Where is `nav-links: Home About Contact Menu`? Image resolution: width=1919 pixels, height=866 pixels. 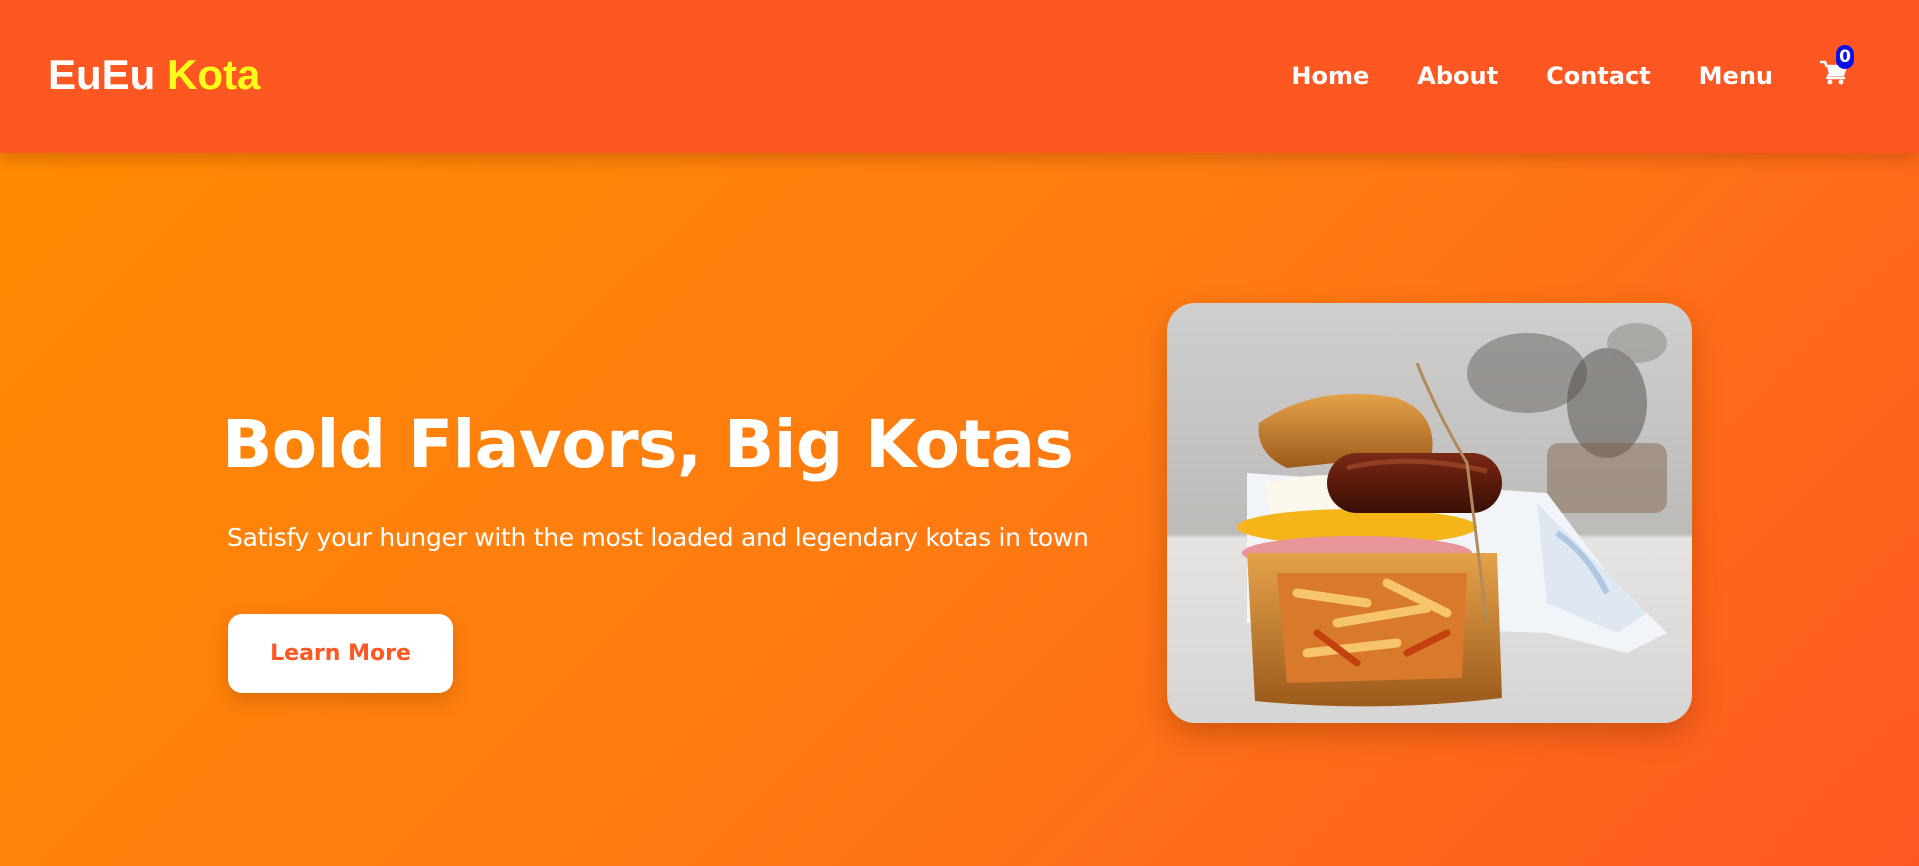
nav-links: Home About Contact Menu is located at coordinates (1532, 76).